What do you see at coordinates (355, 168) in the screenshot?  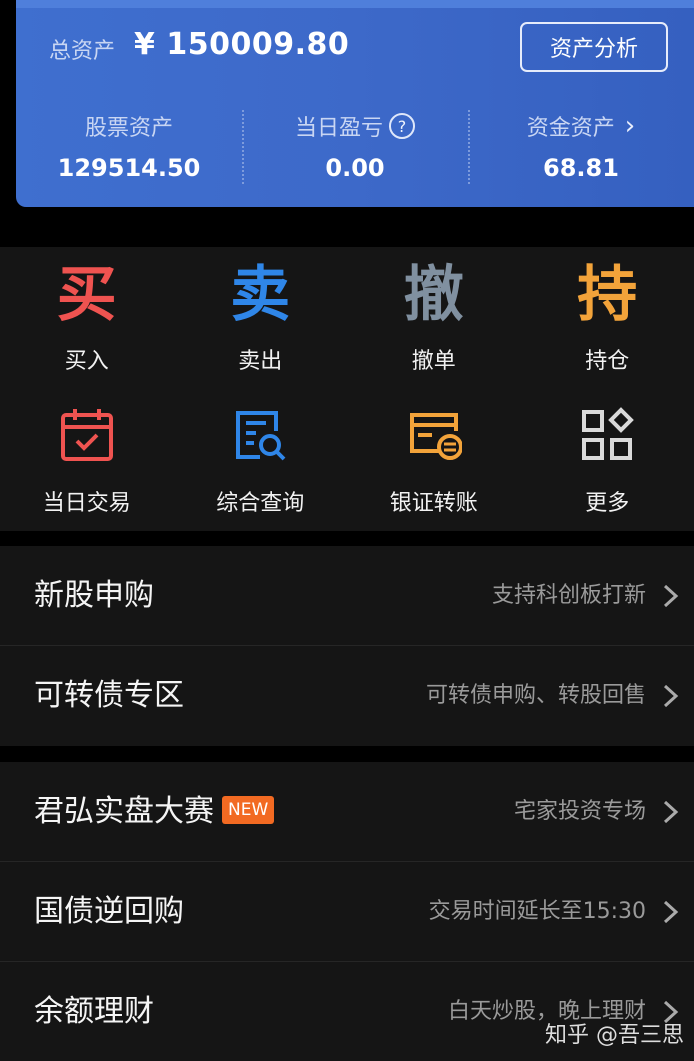 I see `daily-pnl-value: 0.00` at bounding box center [355, 168].